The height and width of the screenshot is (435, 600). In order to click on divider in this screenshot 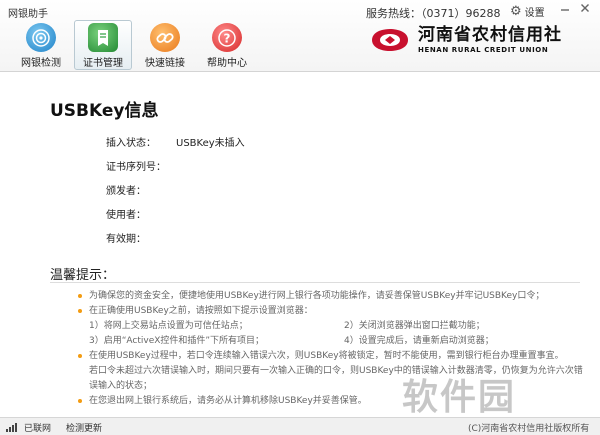, I will do `click(315, 282)`.